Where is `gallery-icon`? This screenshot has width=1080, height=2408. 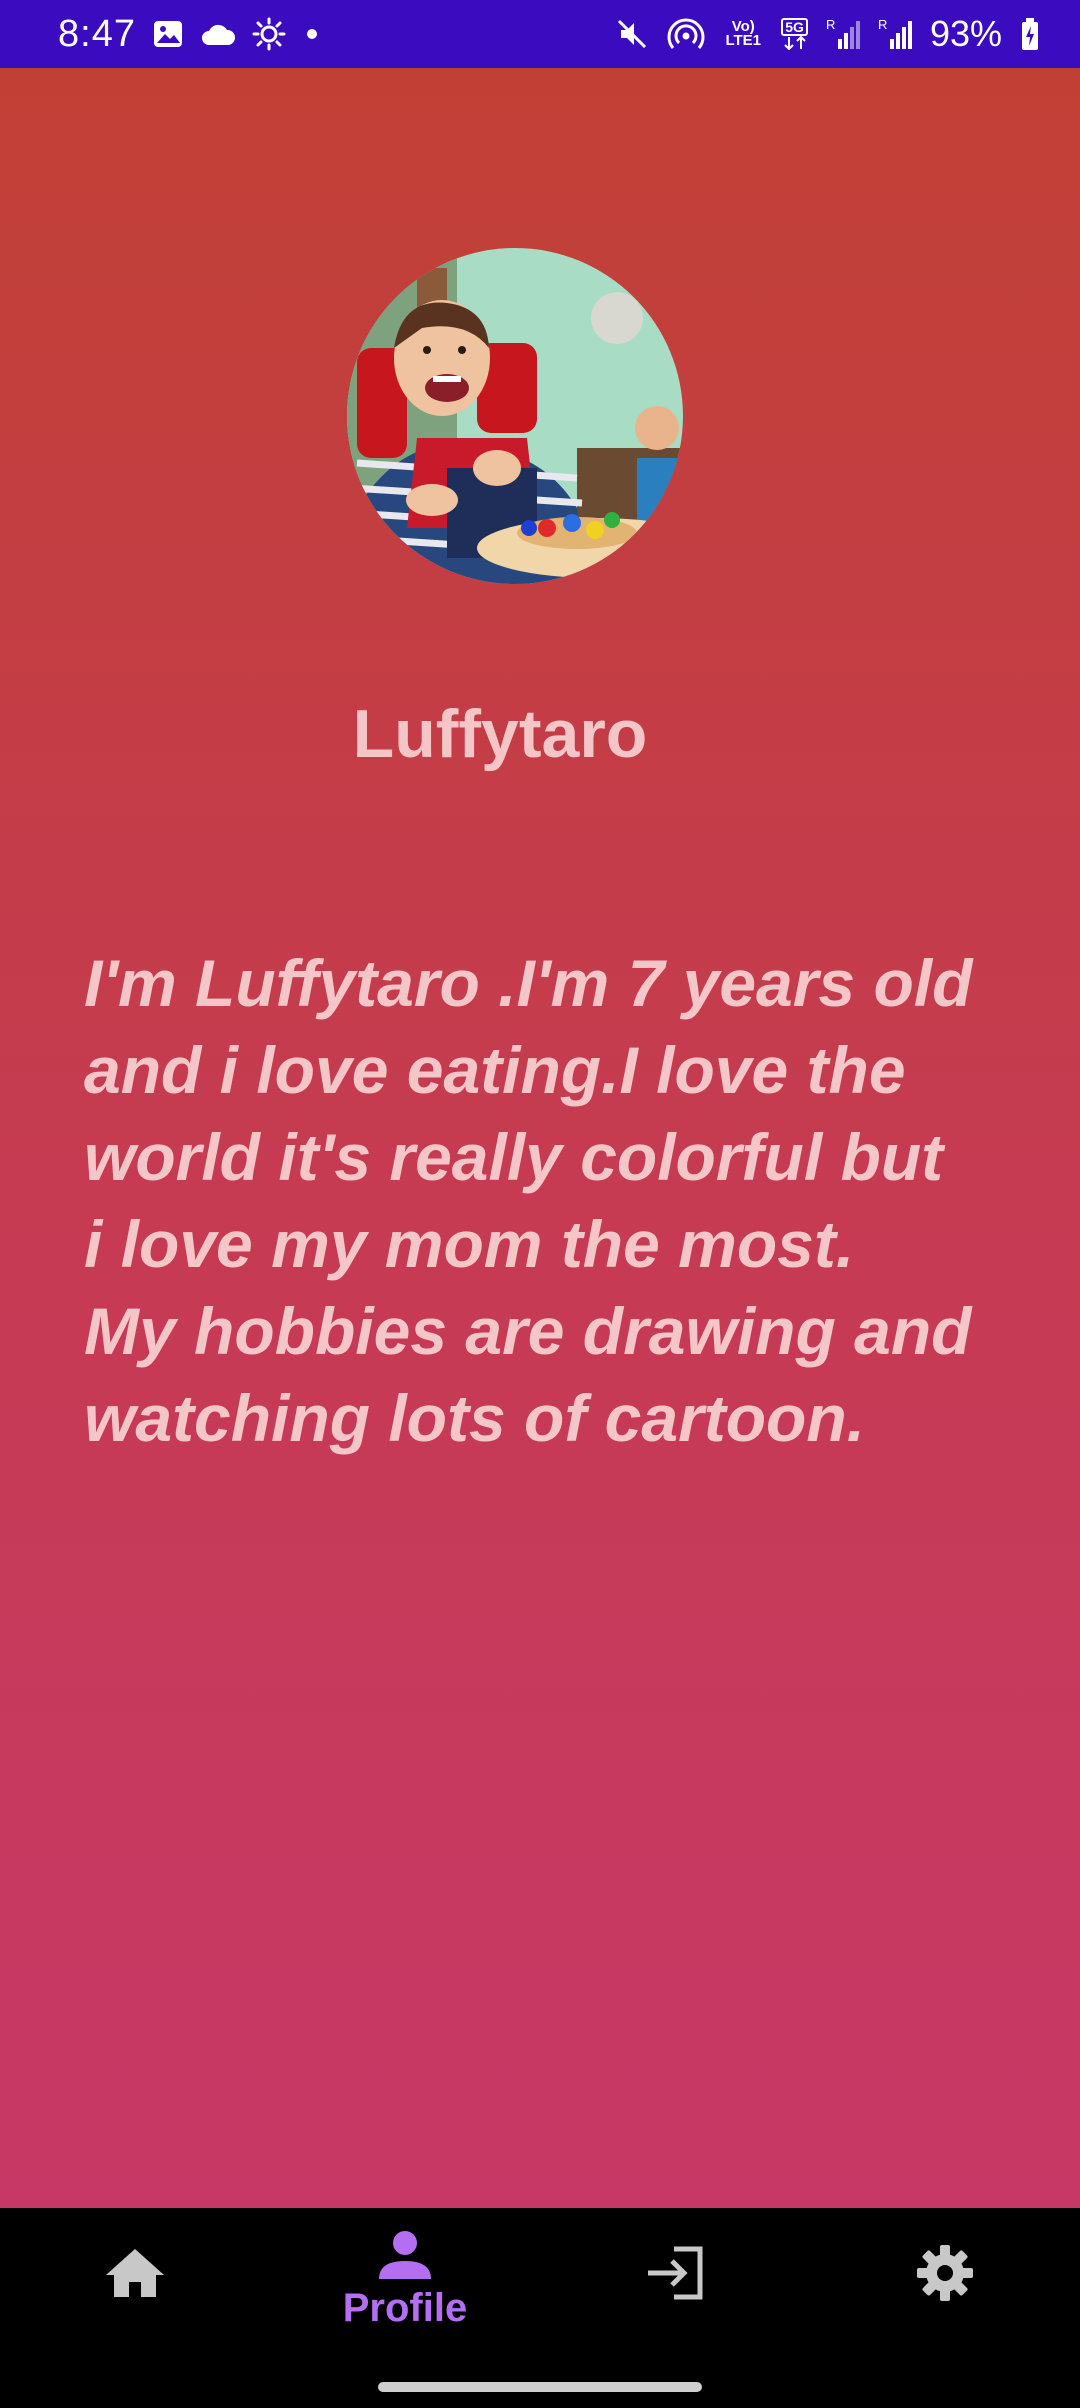
gallery-icon is located at coordinates (168, 34).